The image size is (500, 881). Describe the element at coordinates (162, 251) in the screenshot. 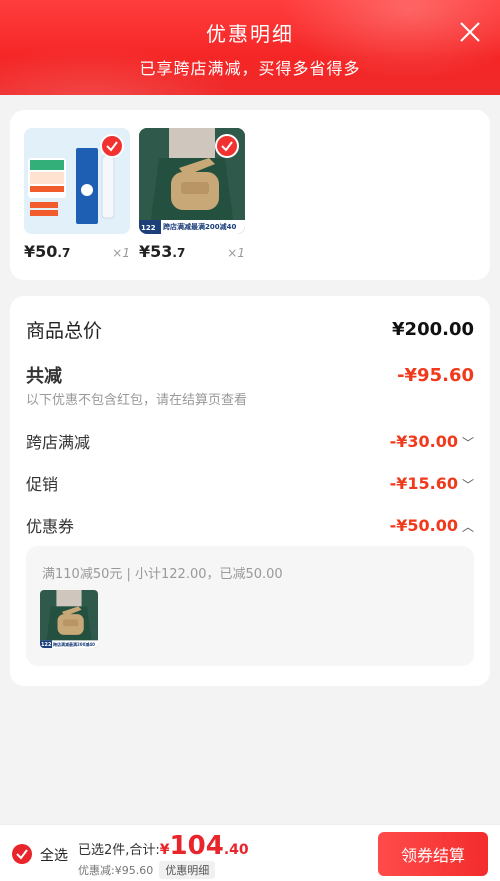

I see `product-price: ¥53.7` at that location.